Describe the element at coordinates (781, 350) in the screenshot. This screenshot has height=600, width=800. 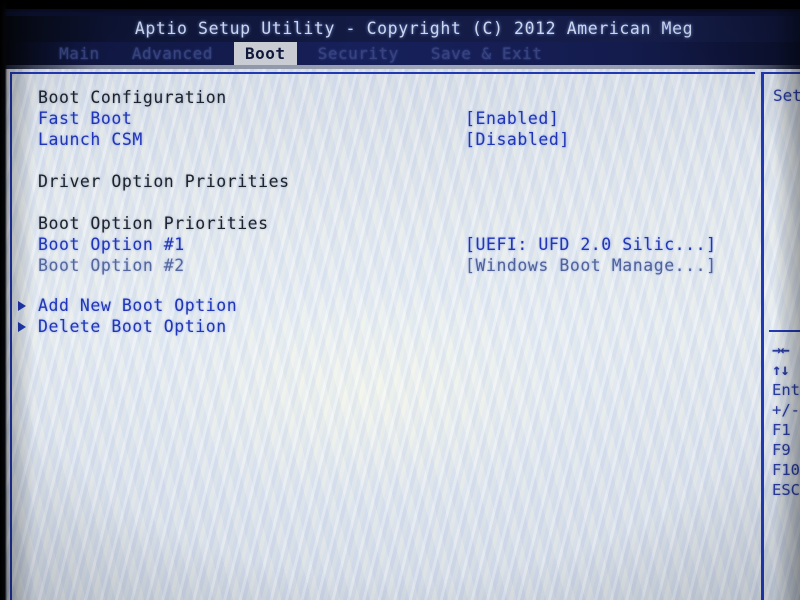
I see `key-legend-left-right-icon: →←` at that location.